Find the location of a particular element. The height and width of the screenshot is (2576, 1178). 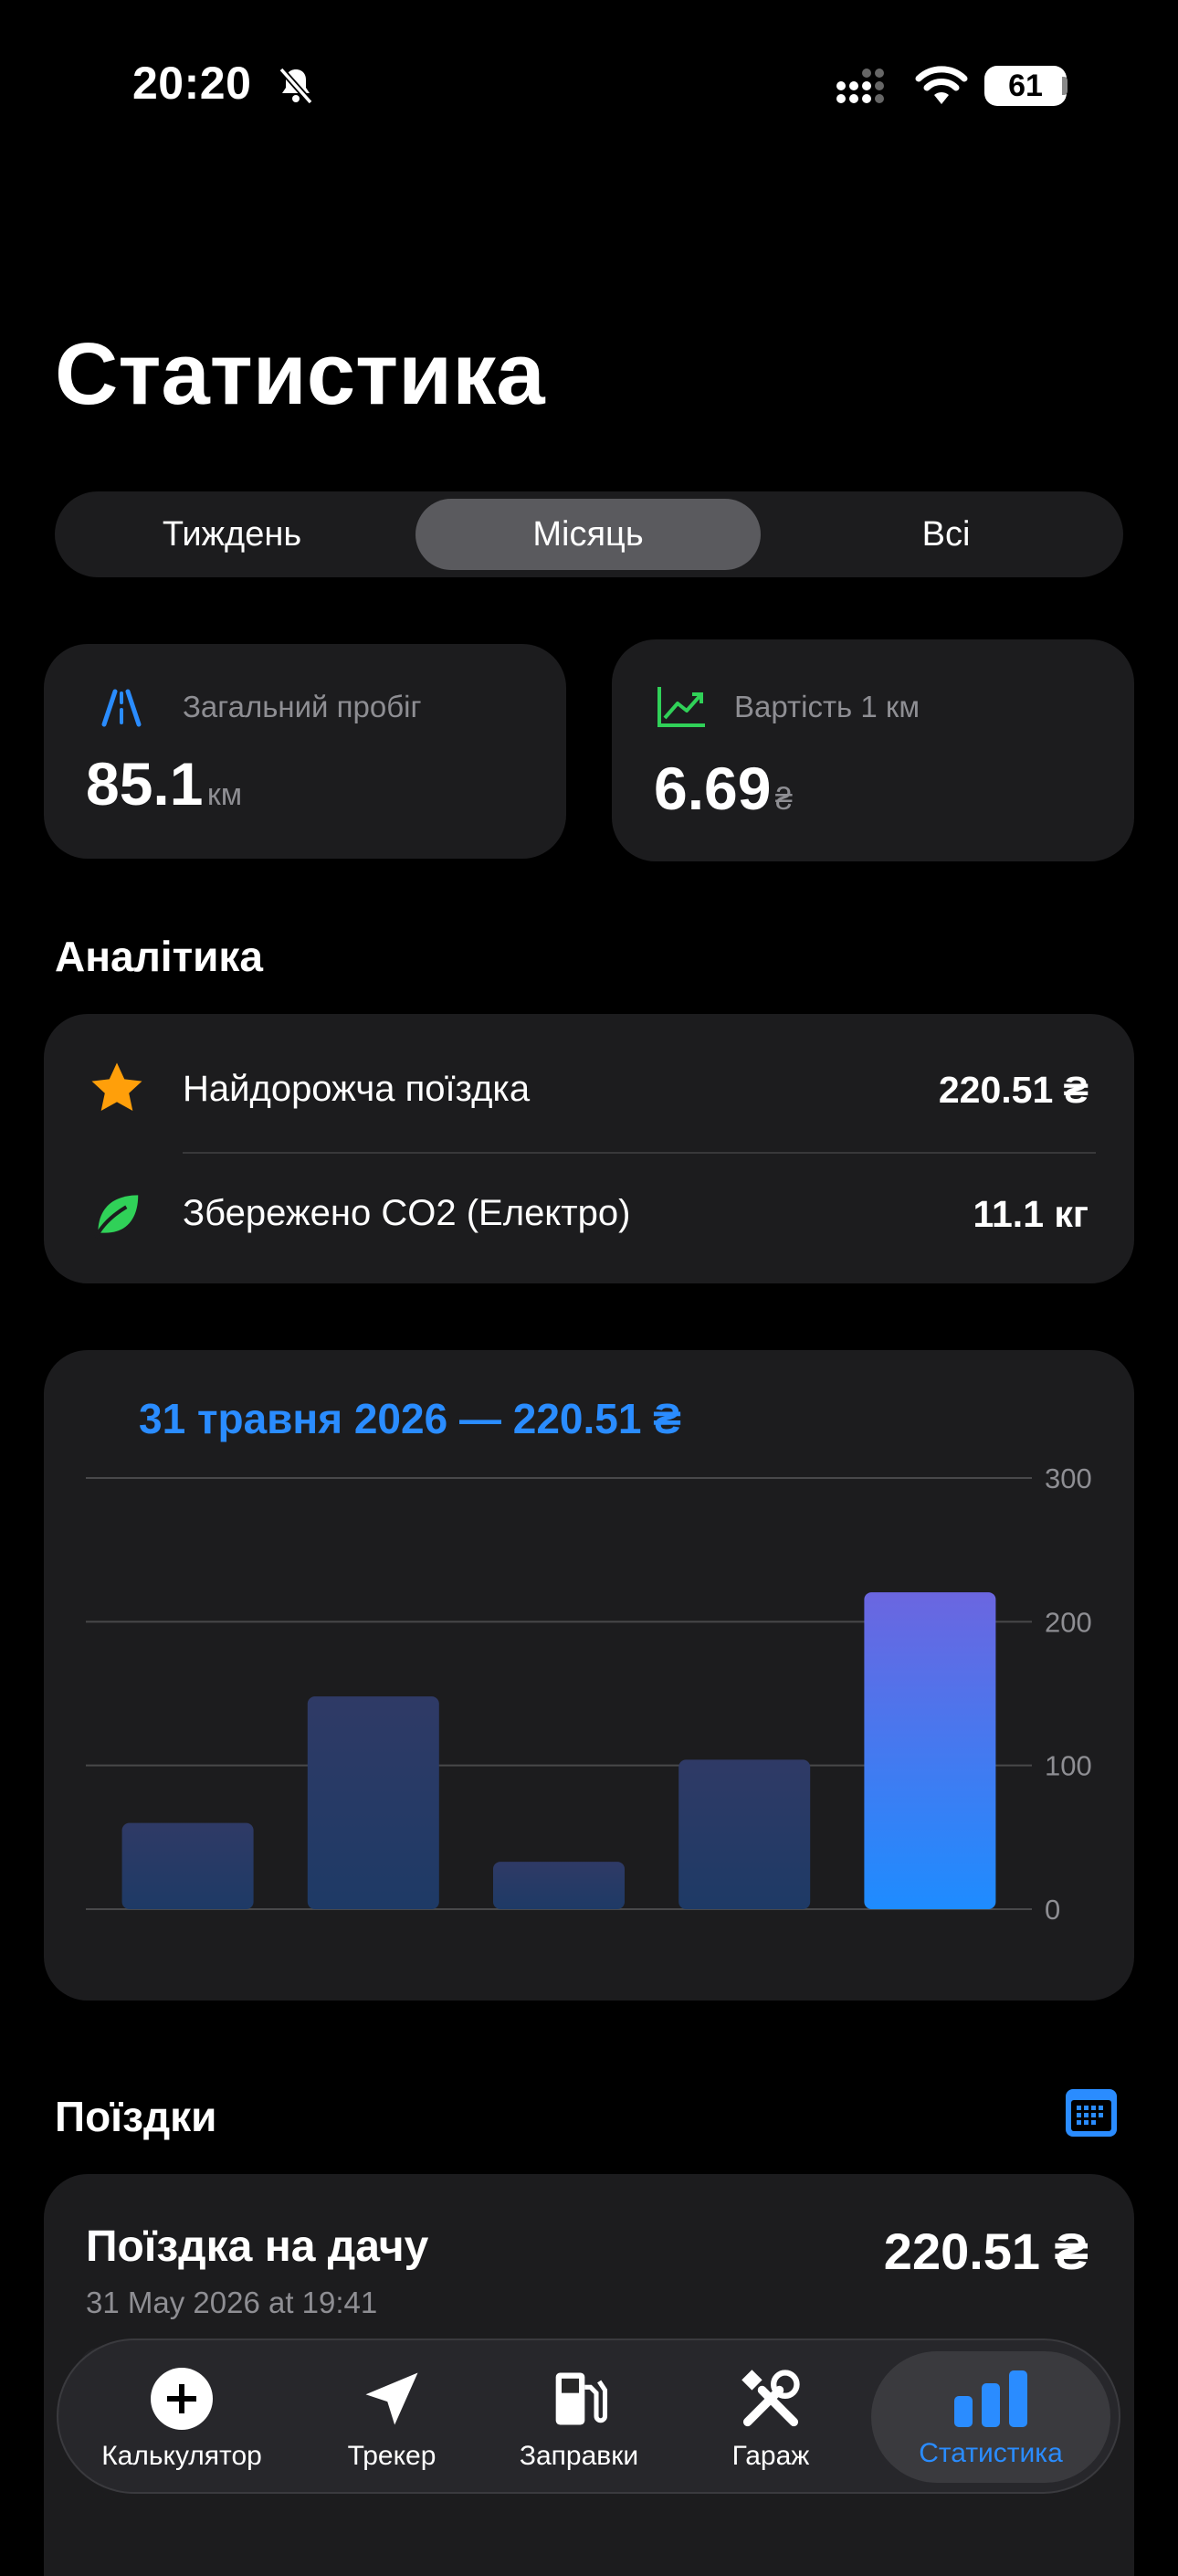

y-tick-label: 100 is located at coordinates (1068, 1766).